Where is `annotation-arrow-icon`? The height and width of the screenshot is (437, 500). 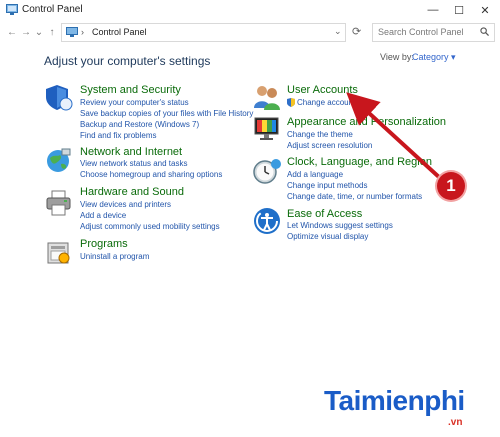 annotation-arrow-icon is located at coordinates (394, 136).